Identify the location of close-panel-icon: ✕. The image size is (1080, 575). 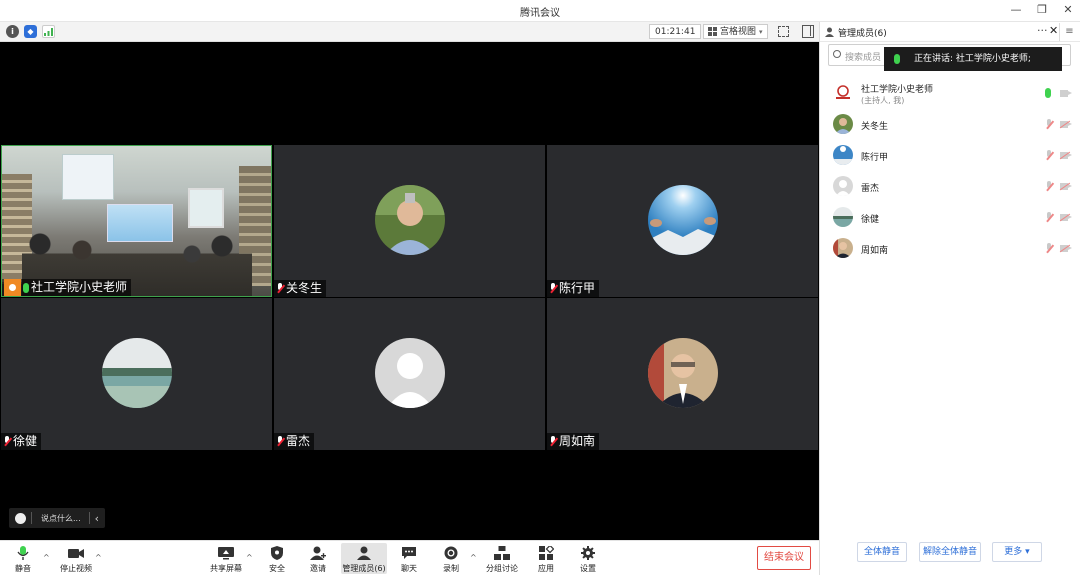
(1053, 30).